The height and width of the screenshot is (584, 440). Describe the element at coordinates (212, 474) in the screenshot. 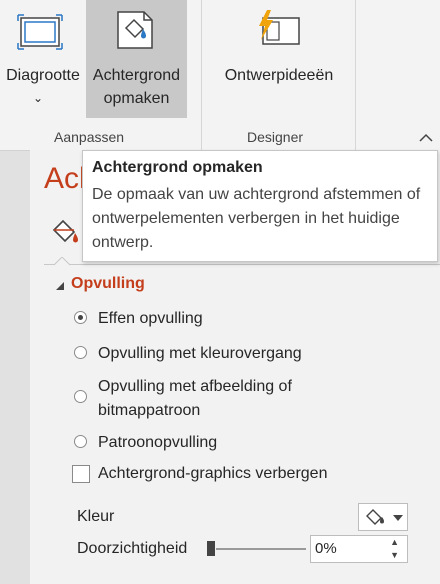

I see `label-hide-graphics: Achtergrond-graphics verbergen` at that location.